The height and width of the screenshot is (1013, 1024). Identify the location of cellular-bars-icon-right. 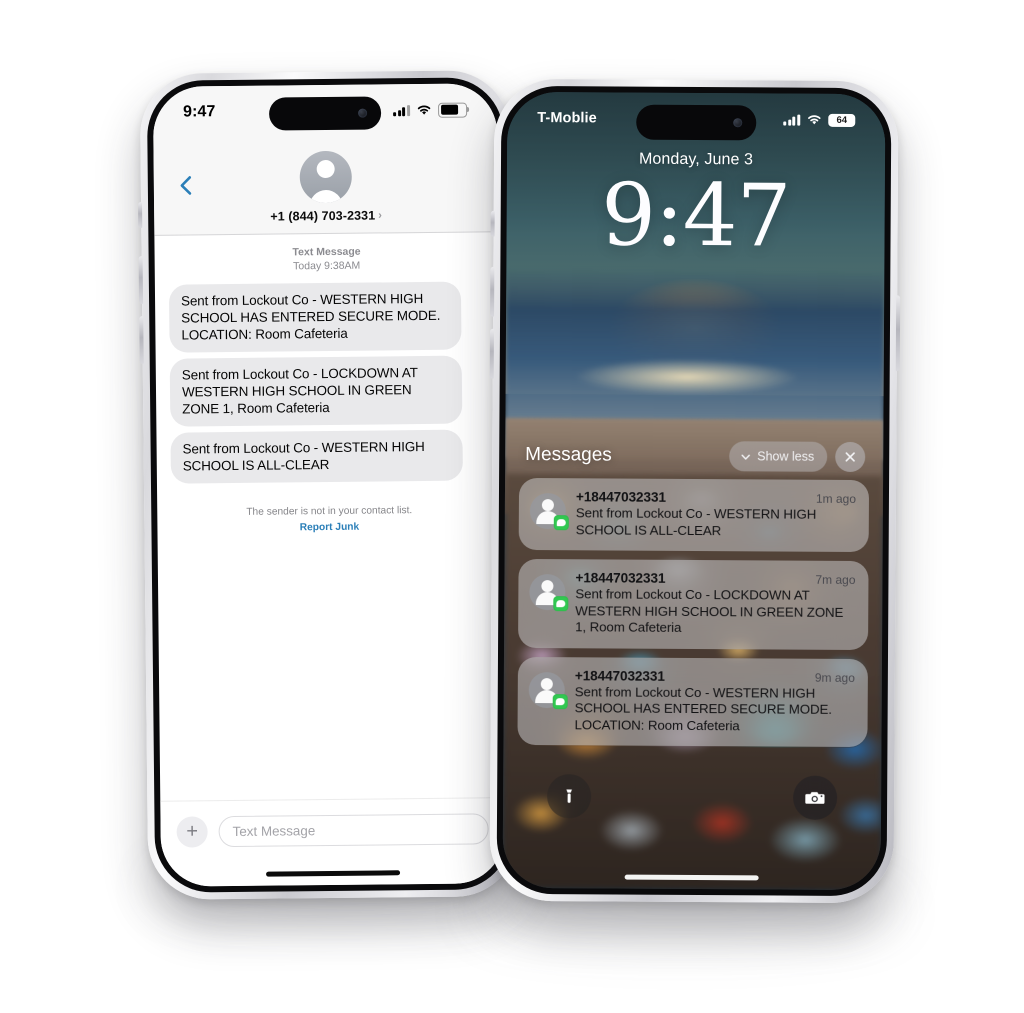
(792, 120).